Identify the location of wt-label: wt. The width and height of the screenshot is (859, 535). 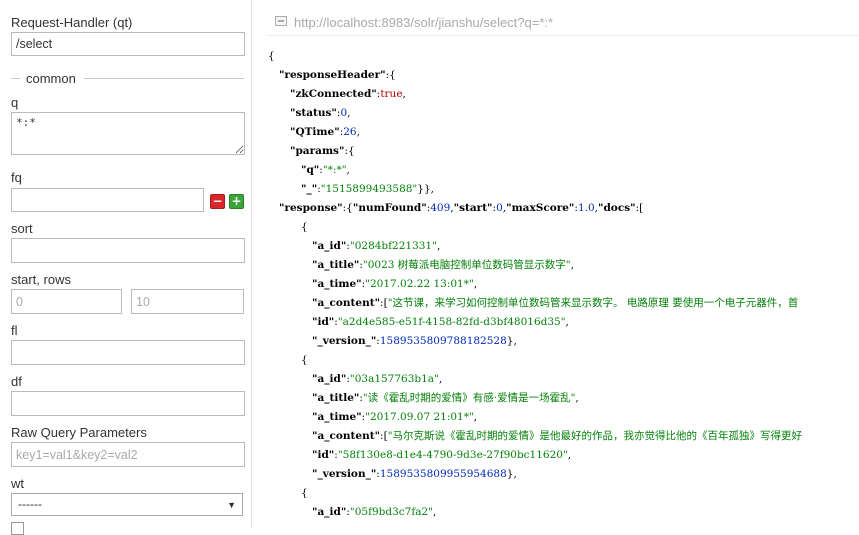
(17, 483).